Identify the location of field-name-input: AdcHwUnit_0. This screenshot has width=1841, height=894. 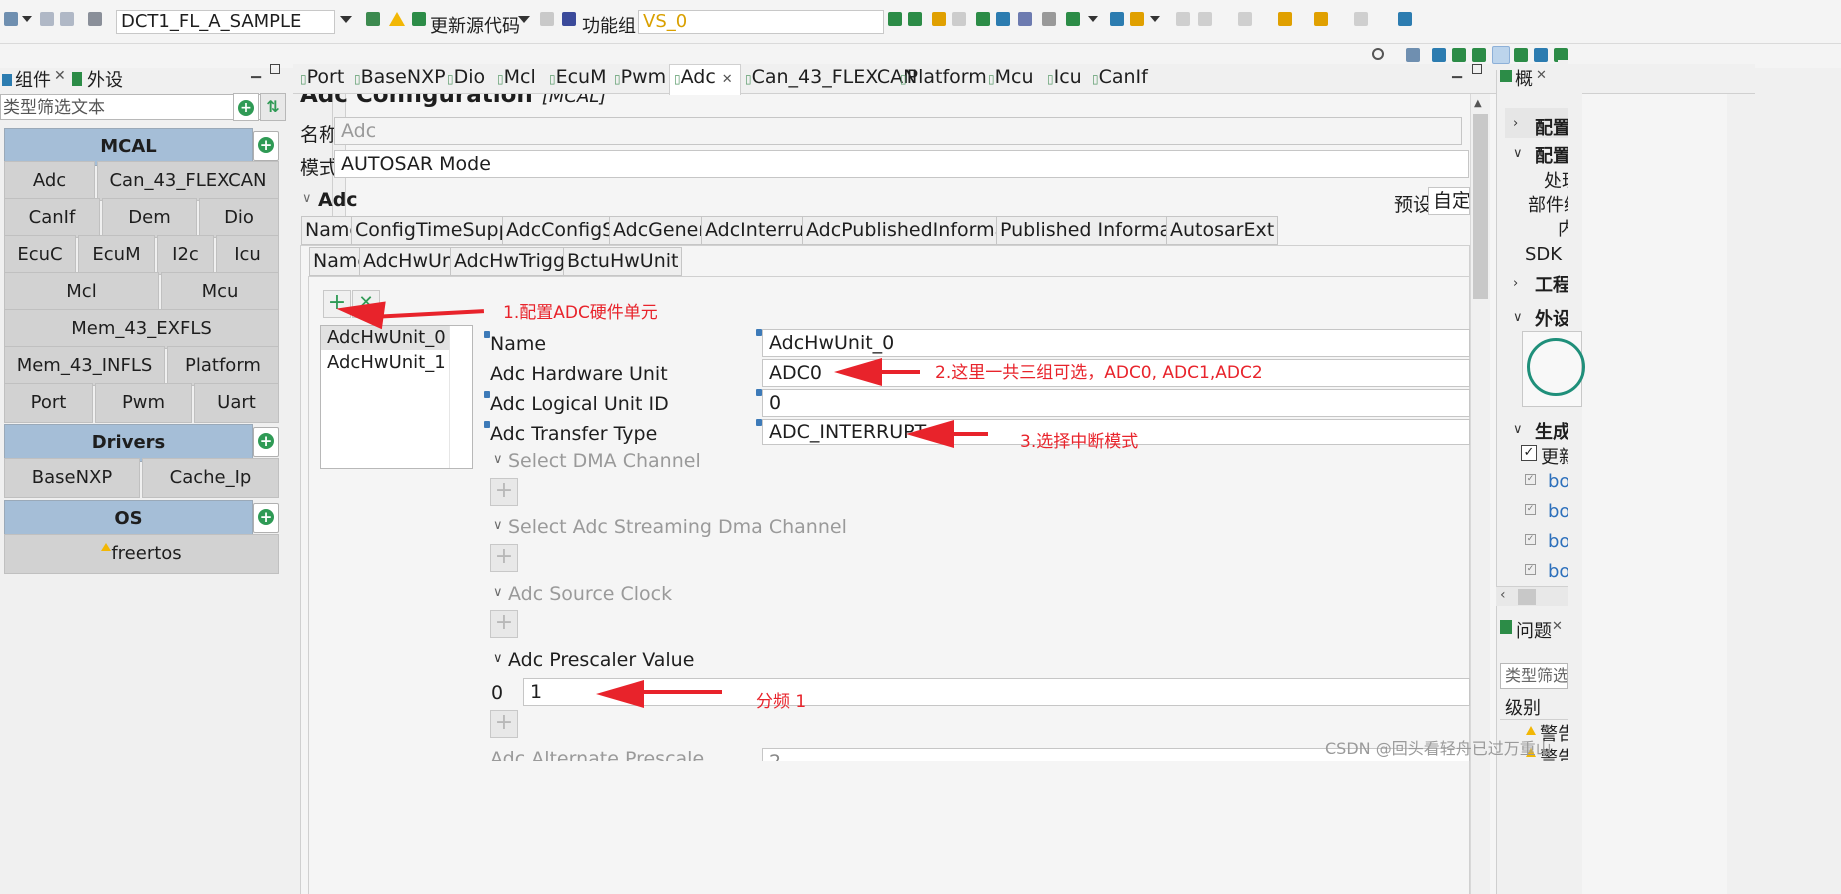
(1116, 343).